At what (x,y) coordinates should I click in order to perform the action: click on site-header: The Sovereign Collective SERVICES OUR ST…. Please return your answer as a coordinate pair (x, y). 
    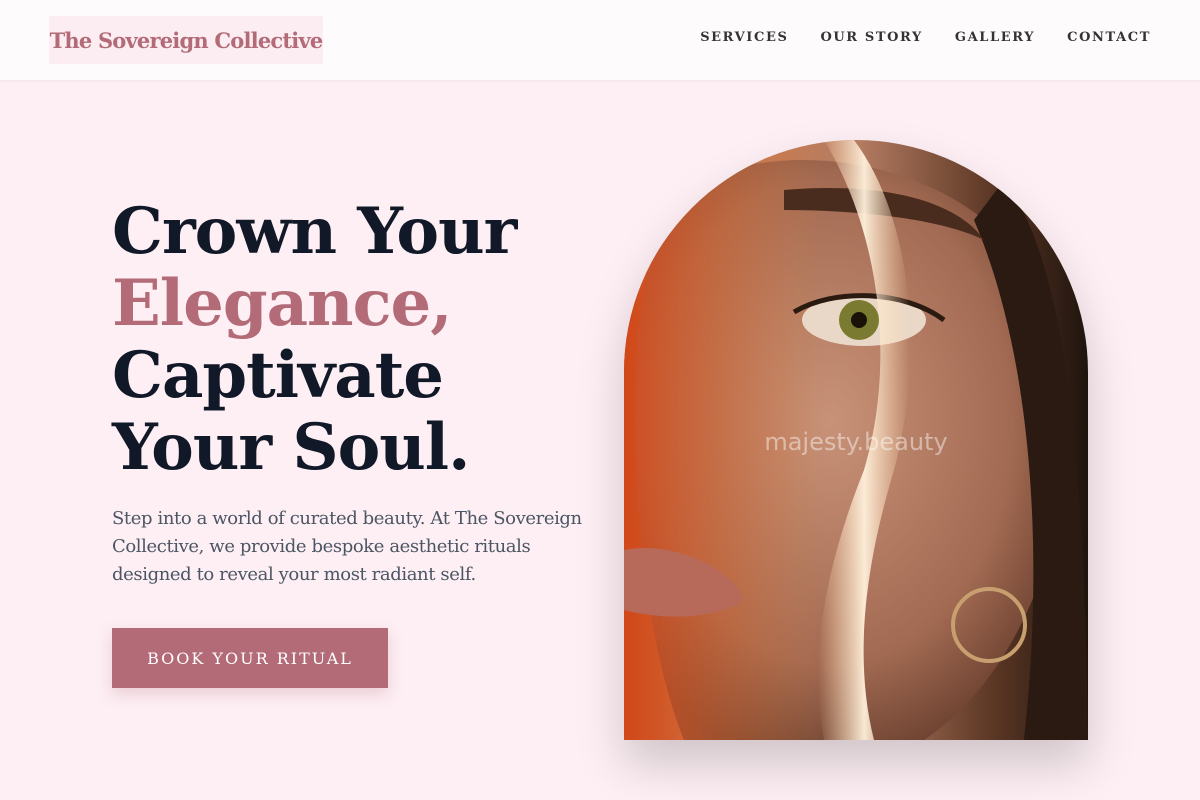
    Looking at the image, I should click on (600, 40).